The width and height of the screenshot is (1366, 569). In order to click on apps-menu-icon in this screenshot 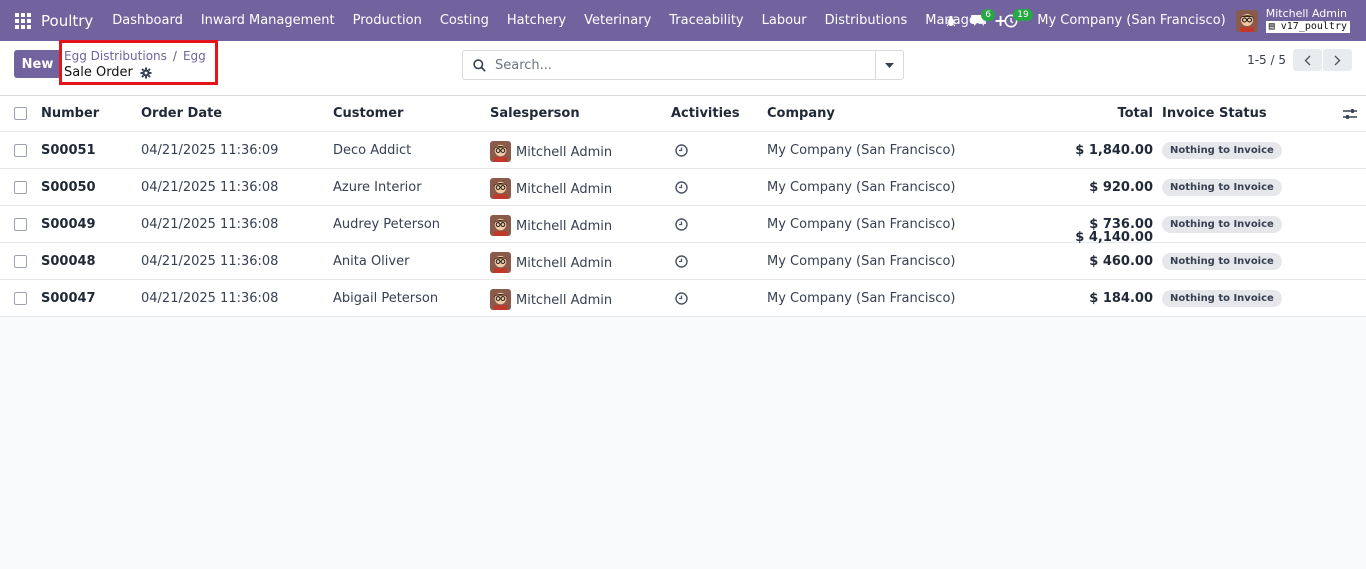, I will do `click(23, 20)`.